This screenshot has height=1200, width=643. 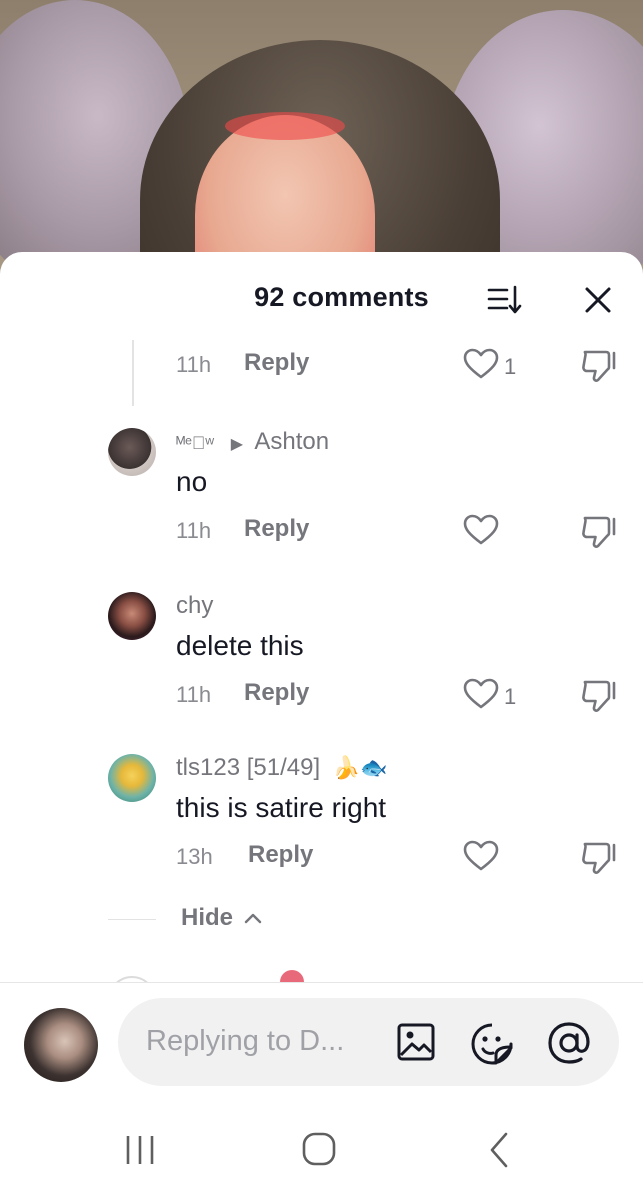 I want to click on comment-username: chy, so click(x=194, y=605).